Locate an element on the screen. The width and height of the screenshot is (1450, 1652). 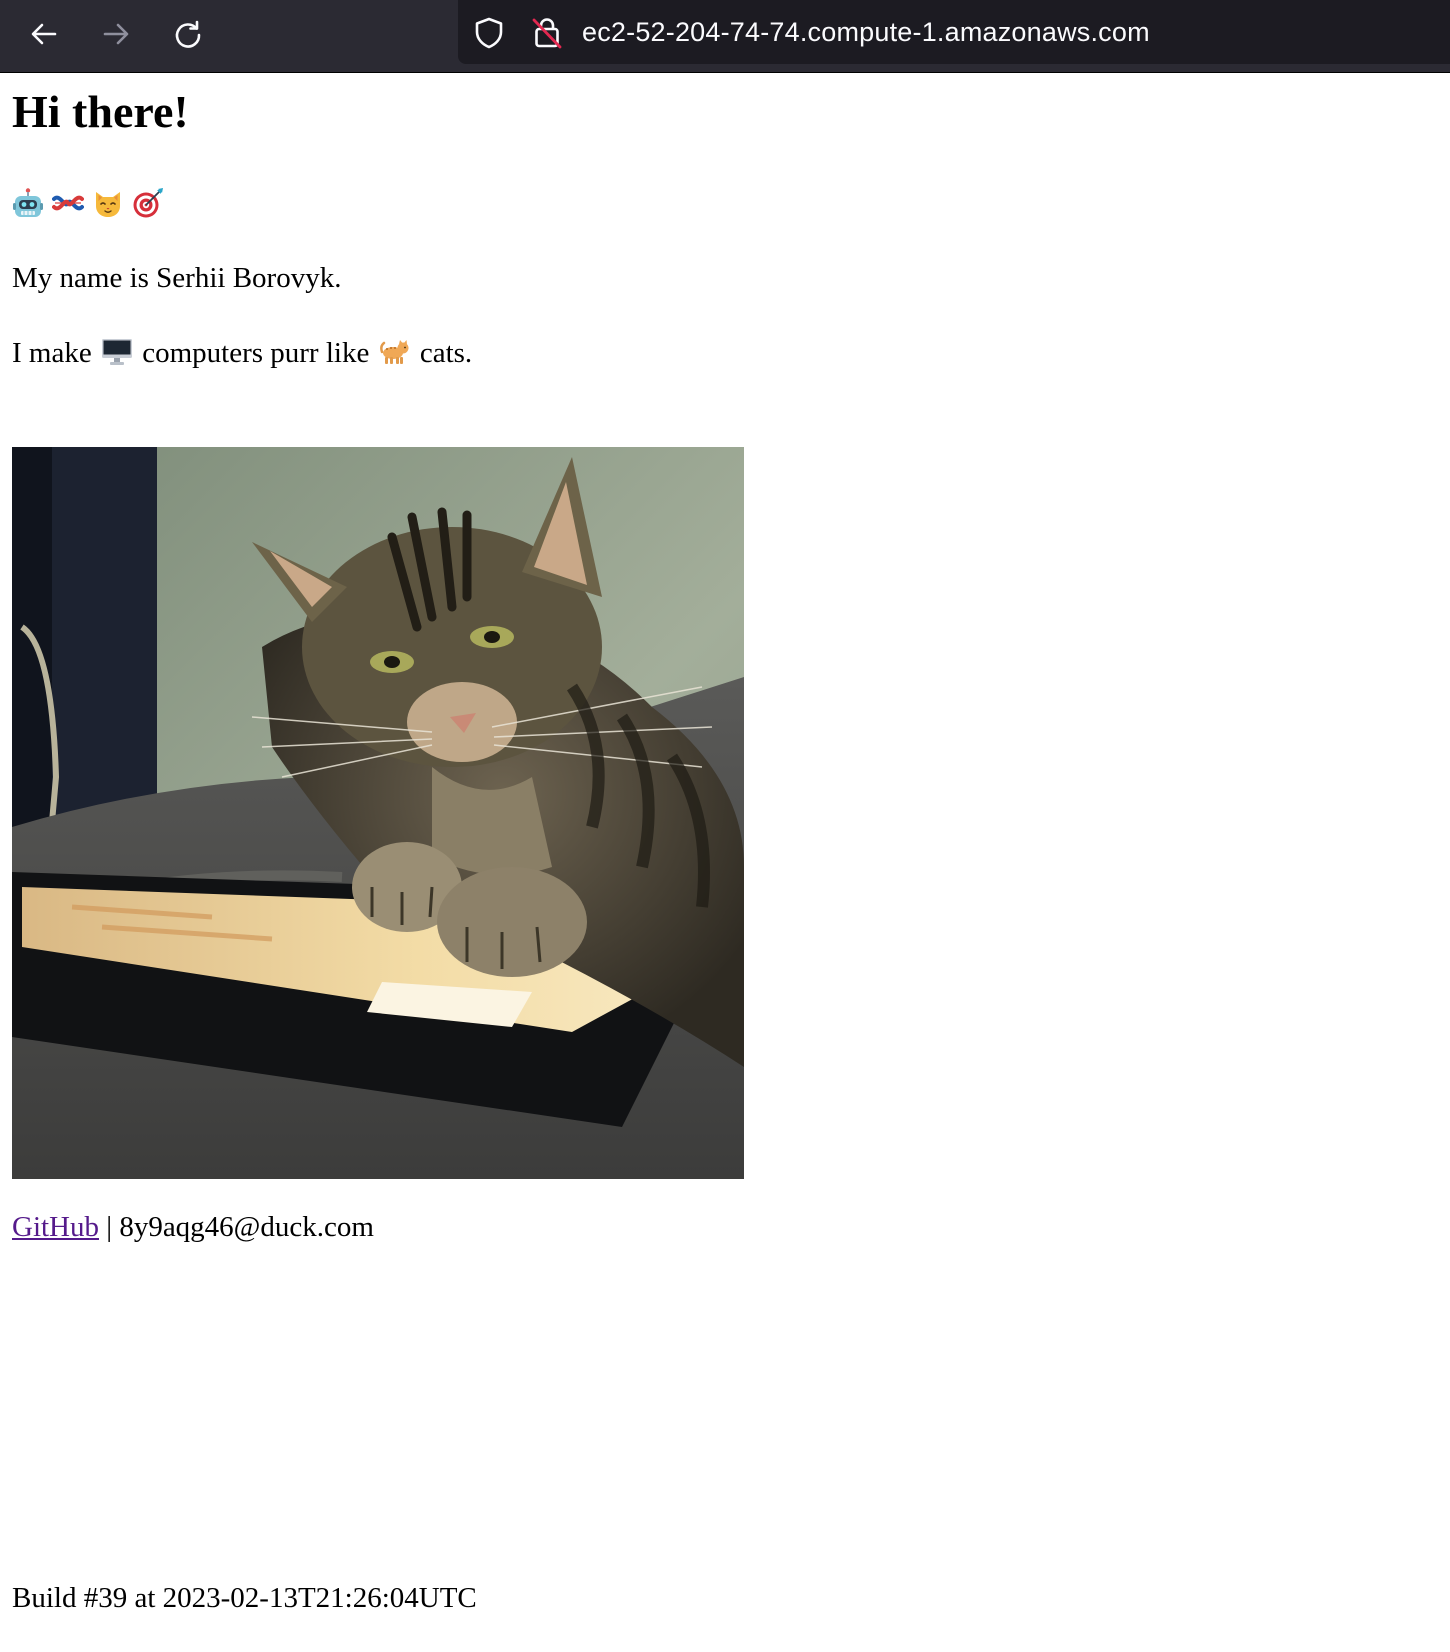
purr-line-after: cats. is located at coordinates (446, 353).